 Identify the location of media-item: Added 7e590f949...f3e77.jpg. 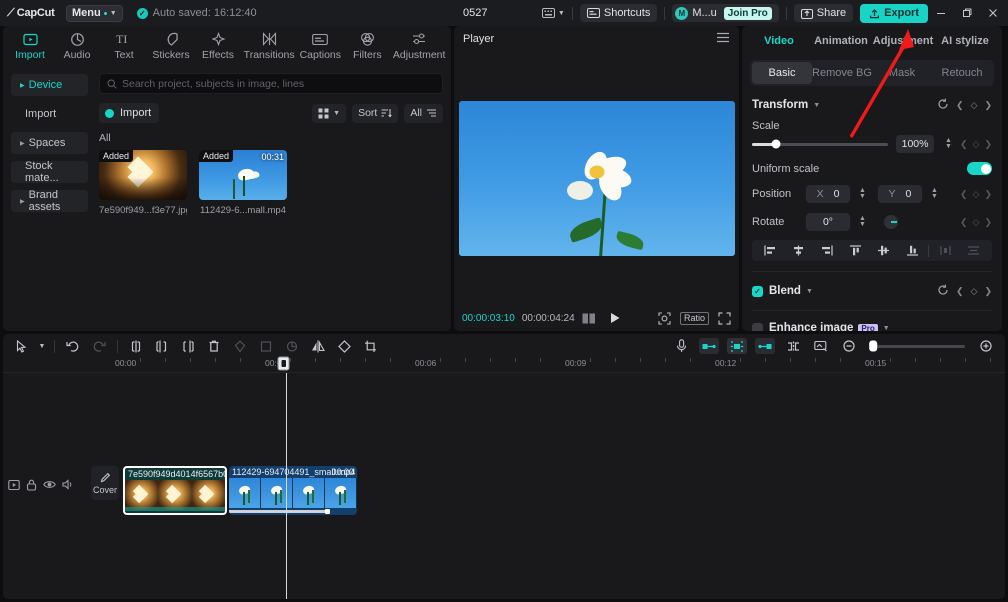
(143, 183).